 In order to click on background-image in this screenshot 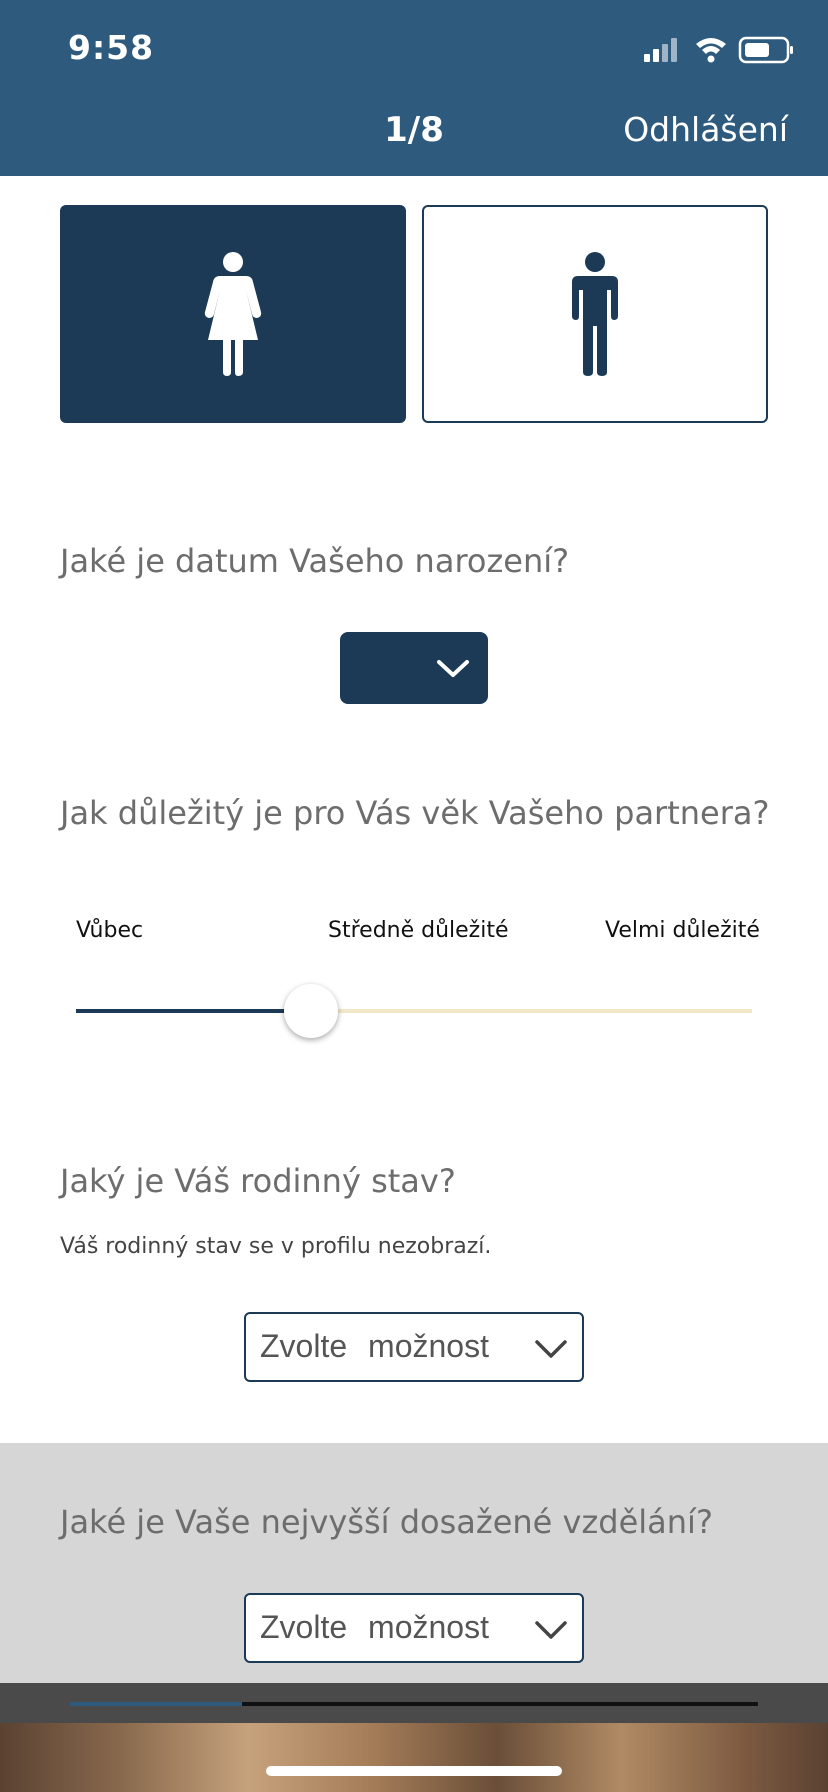, I will do `click(414, 1757)`.